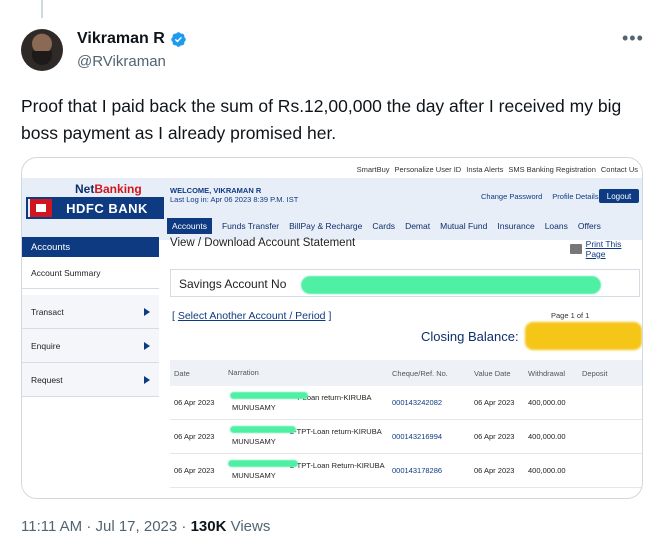 The image size is (661, 557). I want to click on logout-button: Logout, so click(619, 196).